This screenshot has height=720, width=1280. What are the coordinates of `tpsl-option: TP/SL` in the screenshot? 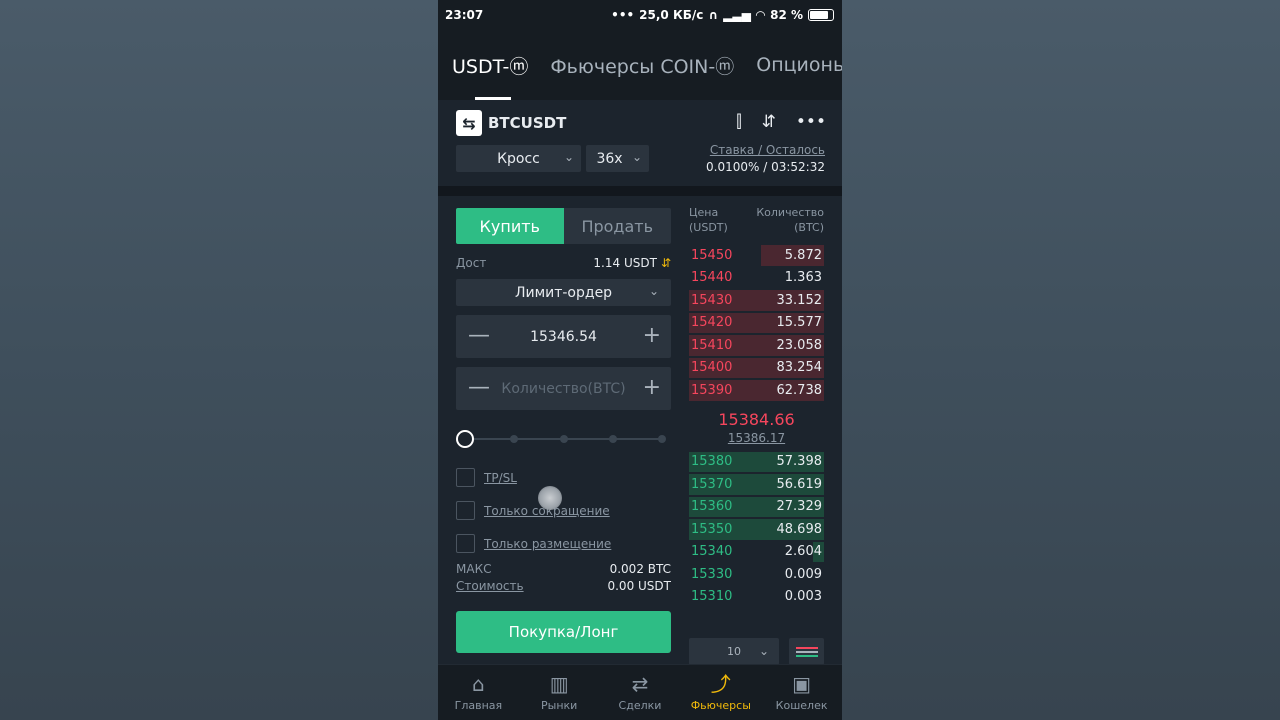 It's located at (563, 477).